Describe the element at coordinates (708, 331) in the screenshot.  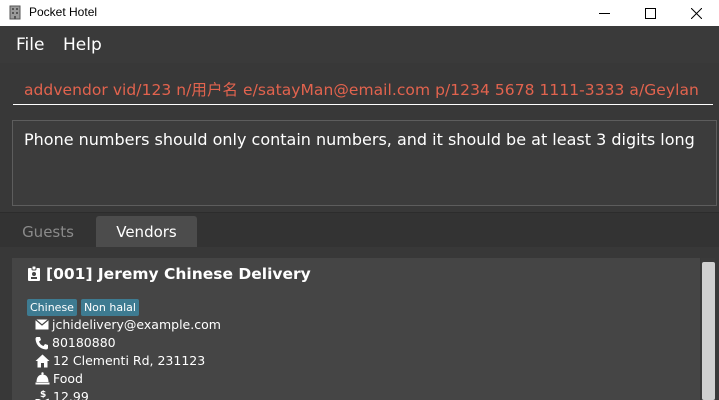
I see `vendor-list-scroll-thumb` at that location.